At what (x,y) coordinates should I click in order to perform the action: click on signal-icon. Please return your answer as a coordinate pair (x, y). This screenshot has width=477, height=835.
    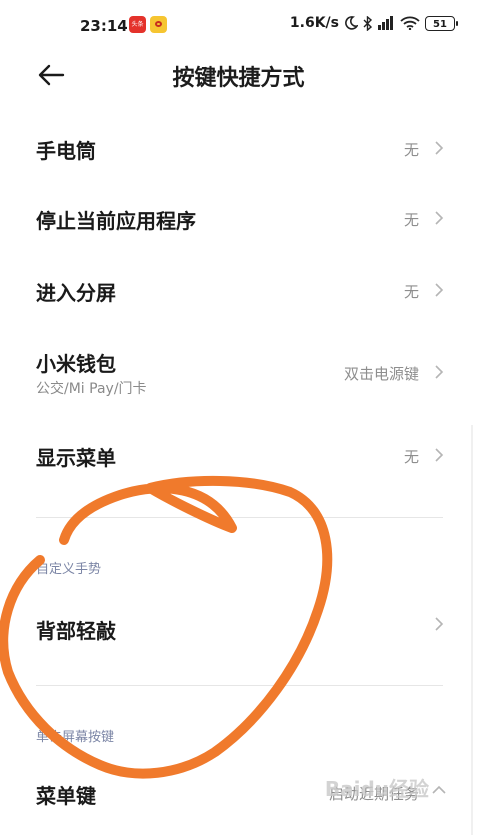
    Looking at the image, I should click on (385, 23).